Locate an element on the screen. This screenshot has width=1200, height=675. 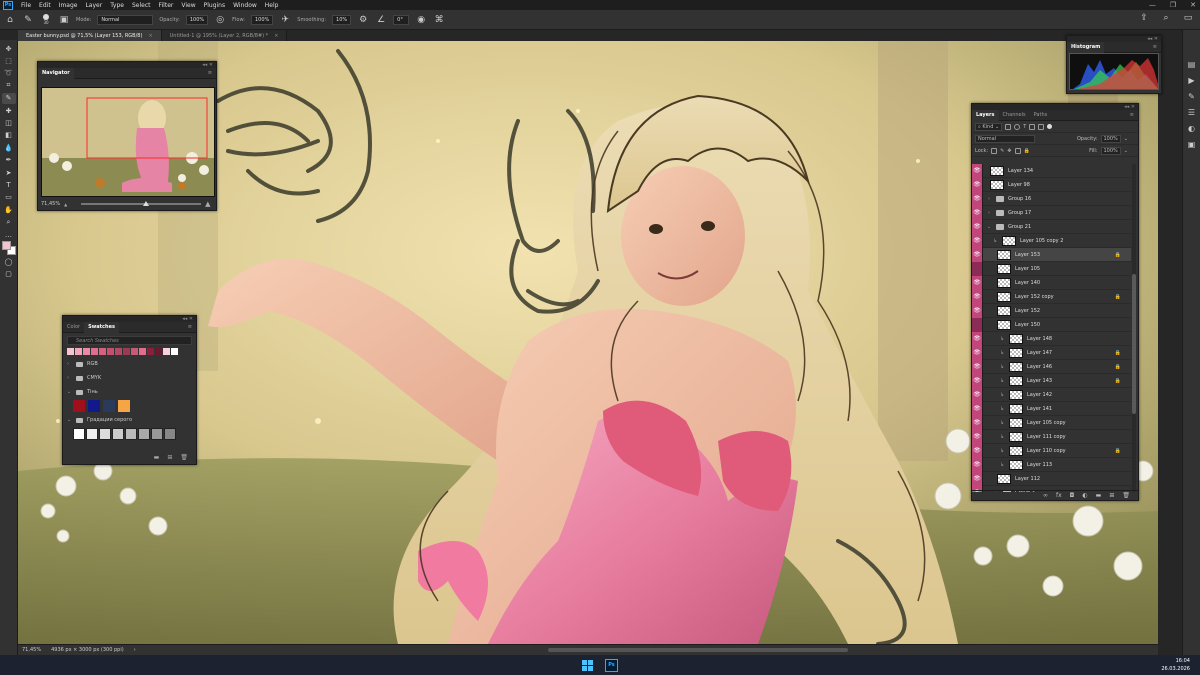
layer-name: Layer 111 copy is located at coordinates (1046, 437).